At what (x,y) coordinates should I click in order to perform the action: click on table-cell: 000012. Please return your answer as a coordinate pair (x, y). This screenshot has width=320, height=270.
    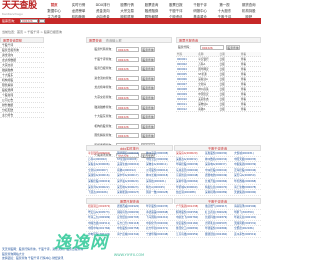
    Looking at the image, I should click on (186, 109).